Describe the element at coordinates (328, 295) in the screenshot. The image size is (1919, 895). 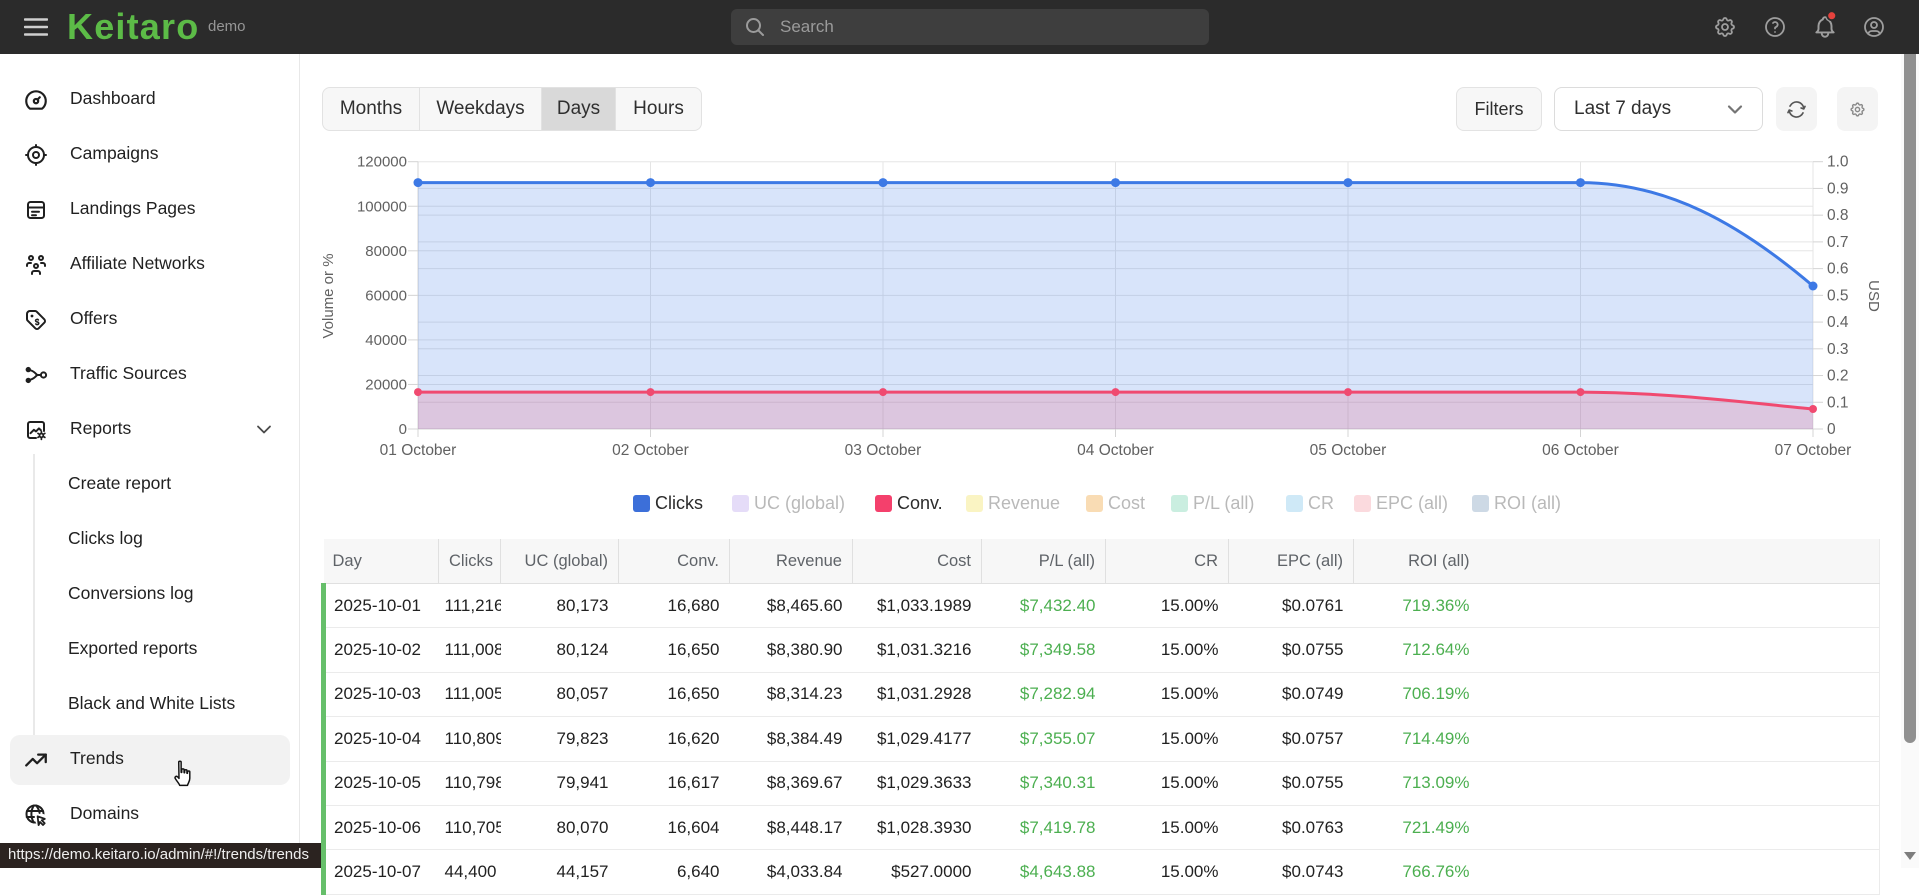
I see `svg-text: Volume or %` at that location.